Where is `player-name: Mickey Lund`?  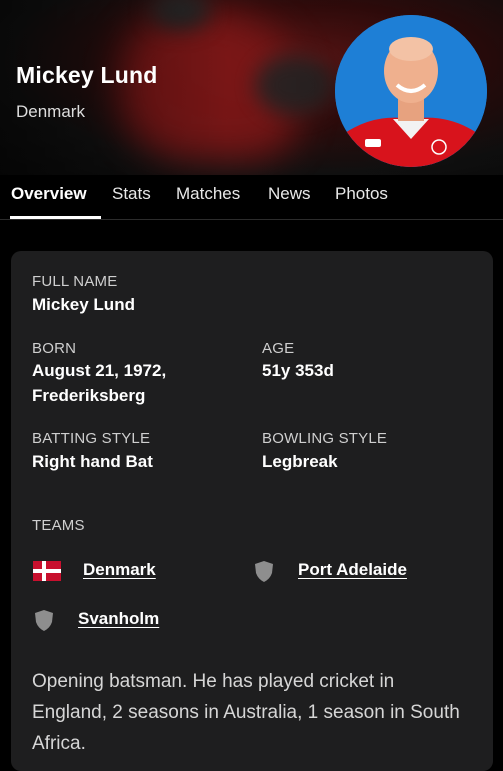
player-name: Mickey Lund is located at coordinates (87, 75).